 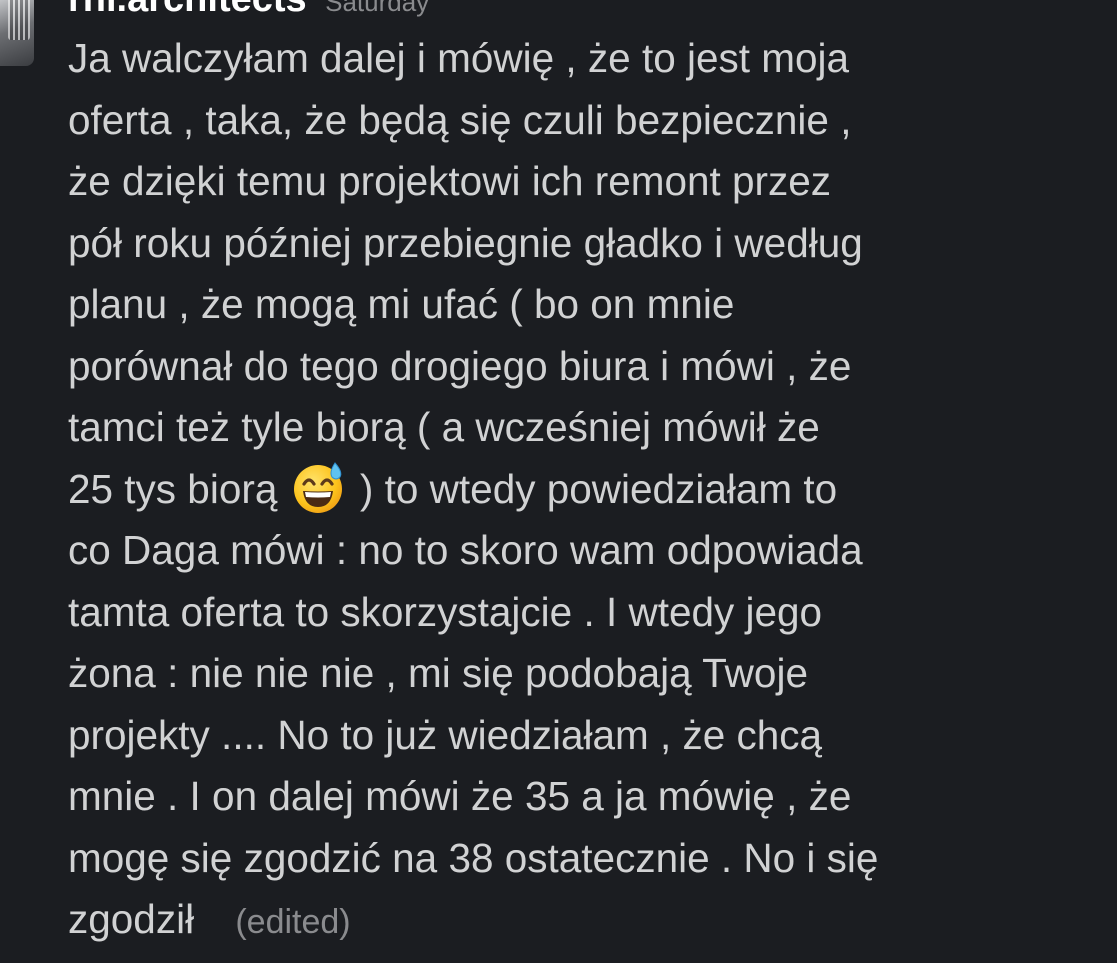 I want to click on message-line-with-emoji: 25 tys biorą) to wtedy powiedziałam to, so click(x=583, y=490).